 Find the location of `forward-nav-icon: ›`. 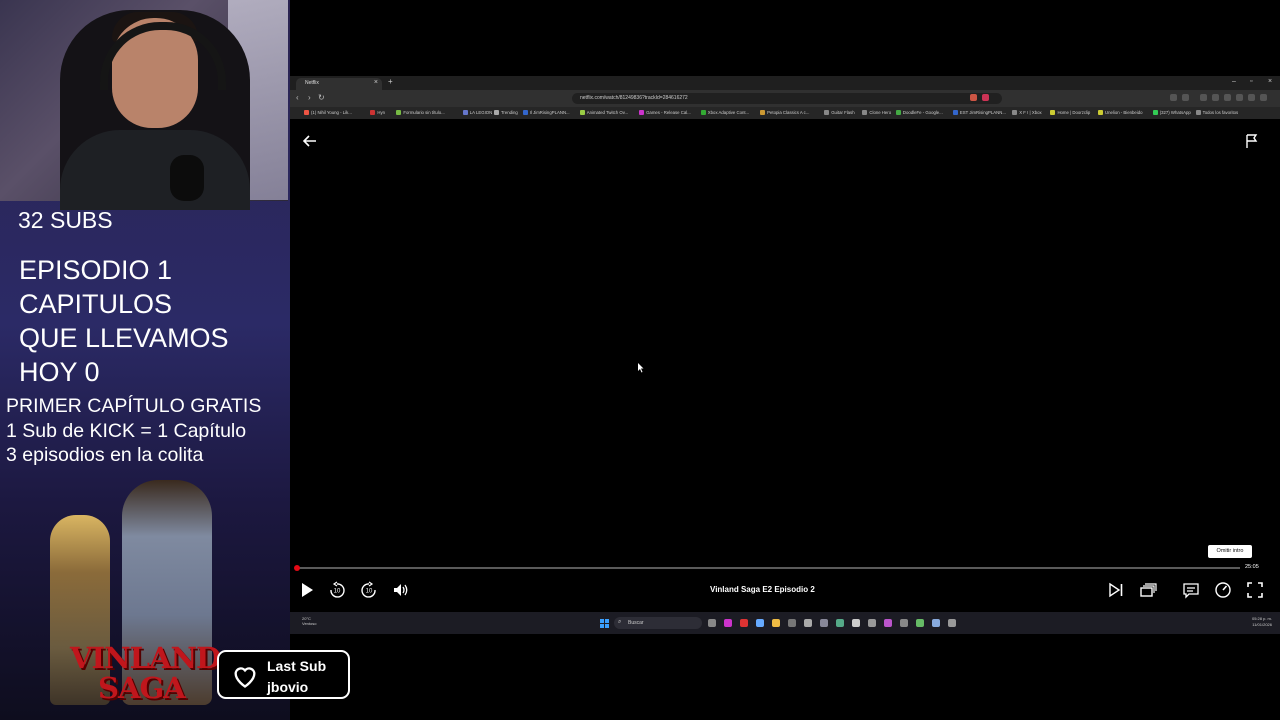

forward-nav-icon: › is located at coordinates (309, 97).